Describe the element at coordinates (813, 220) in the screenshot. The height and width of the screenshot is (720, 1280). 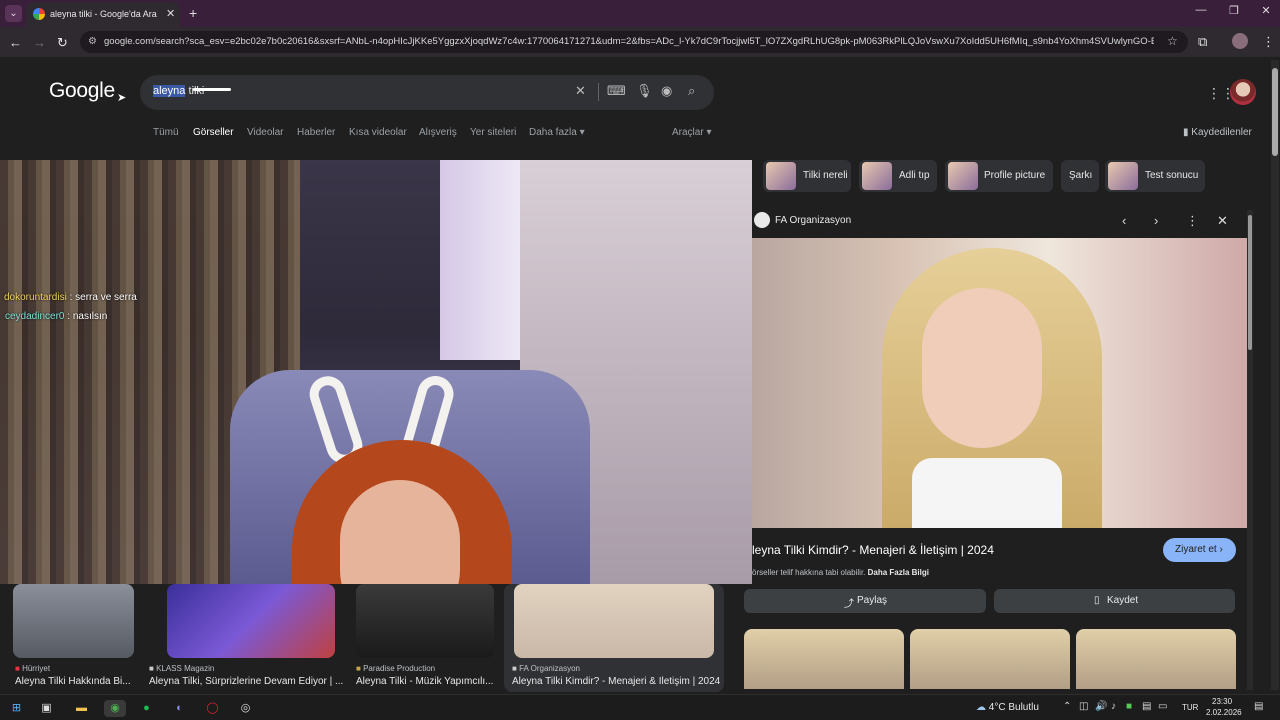
I see `panel-source: FA Organizasyon` at that location.